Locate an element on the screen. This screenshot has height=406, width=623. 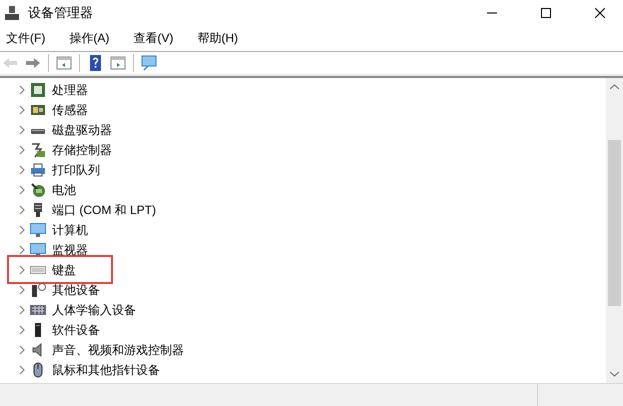
window-title: 设备管理器 is located at coordinates (61, 13).